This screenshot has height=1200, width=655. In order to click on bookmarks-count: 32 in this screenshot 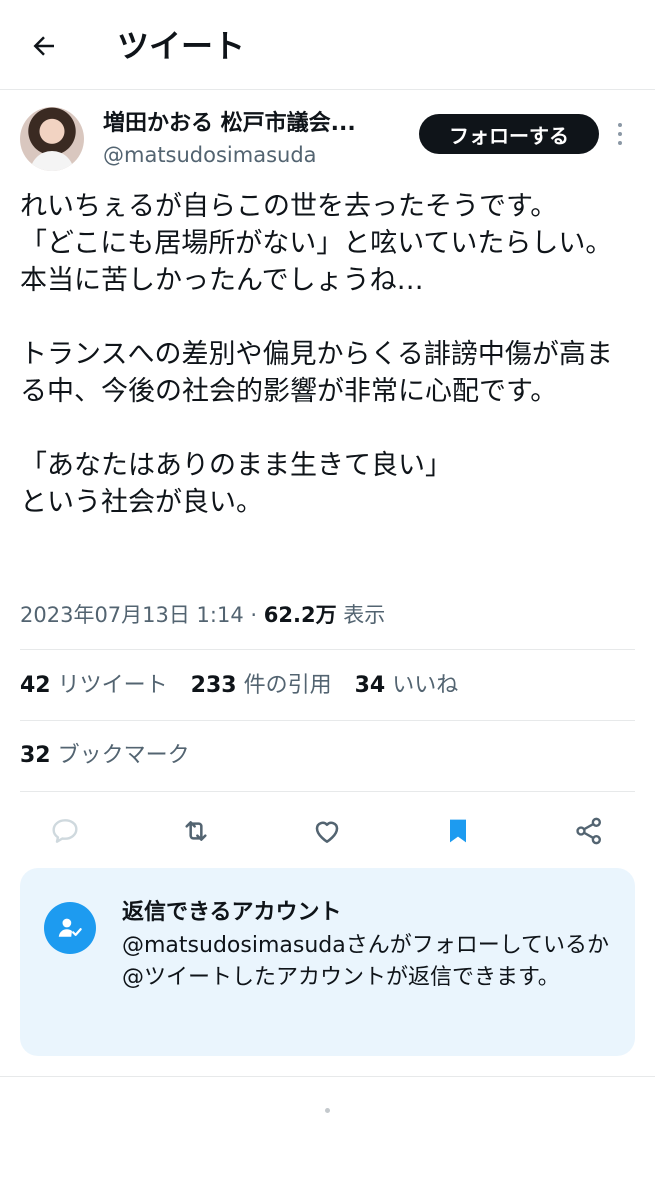, I will do `click(35, 755)`.